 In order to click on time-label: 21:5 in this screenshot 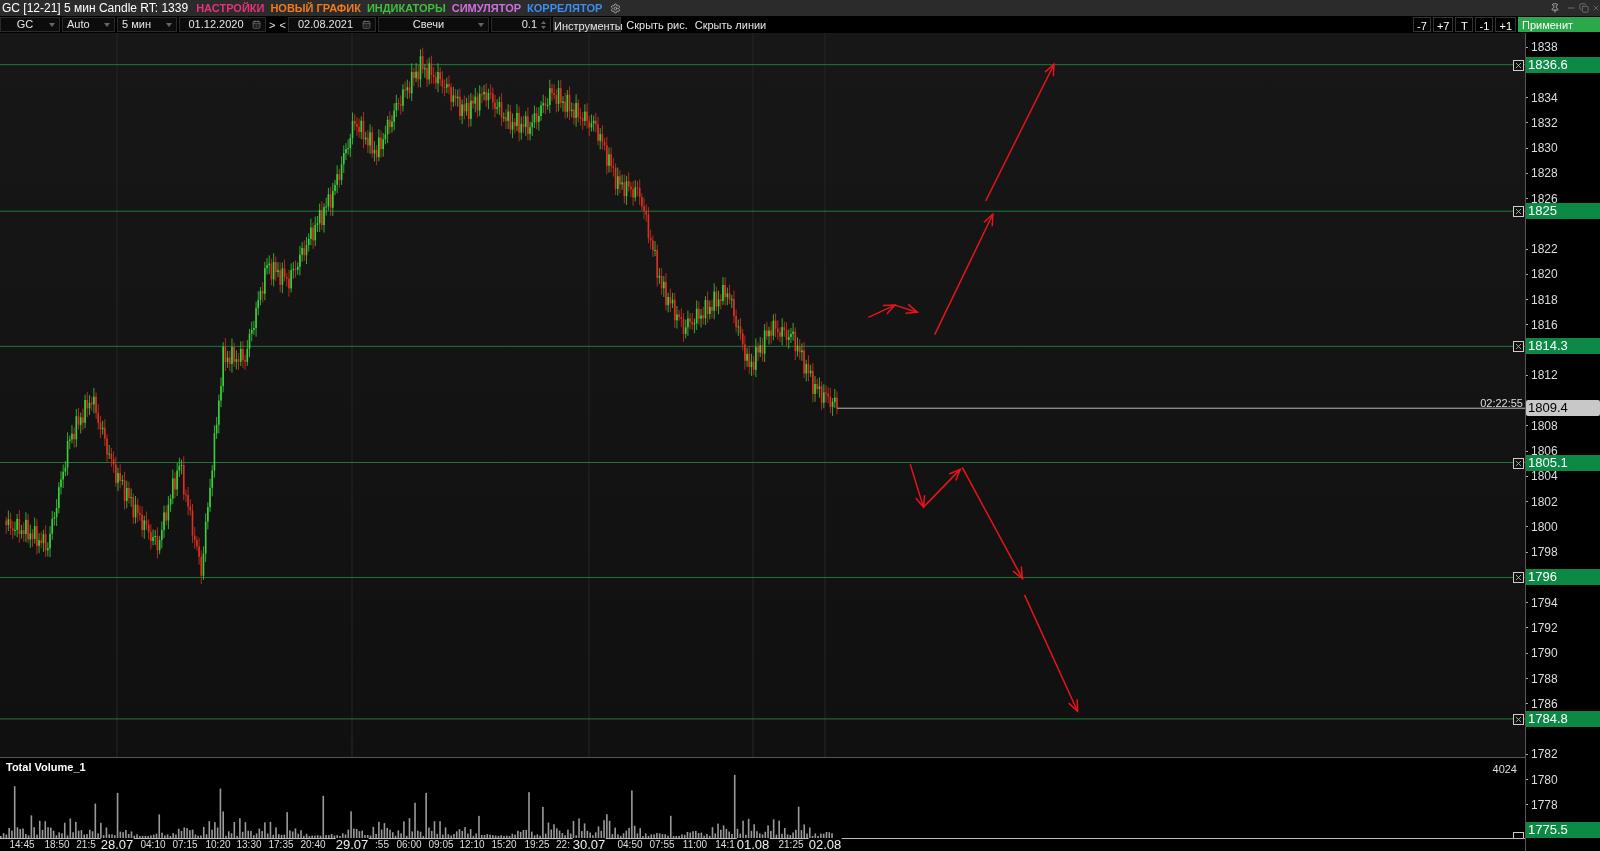, I will do `click(86, 845)`.